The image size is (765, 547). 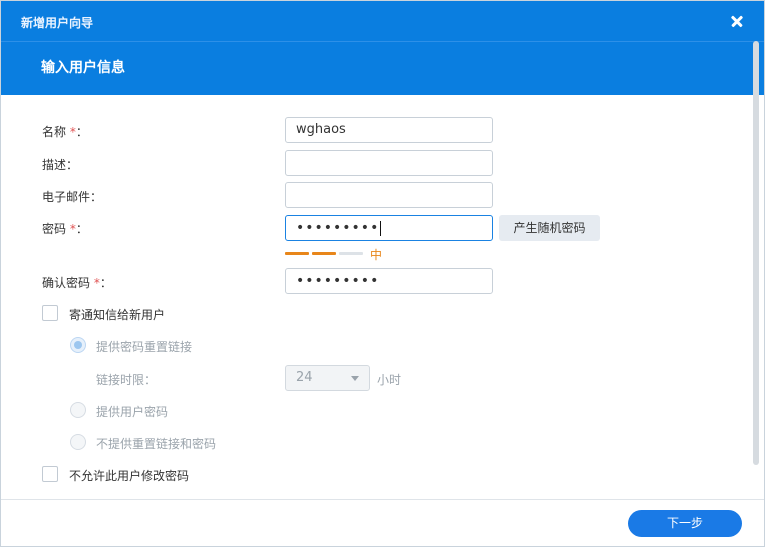 I want to click on disallow-change-checkbox, so click(x=50, y=474).